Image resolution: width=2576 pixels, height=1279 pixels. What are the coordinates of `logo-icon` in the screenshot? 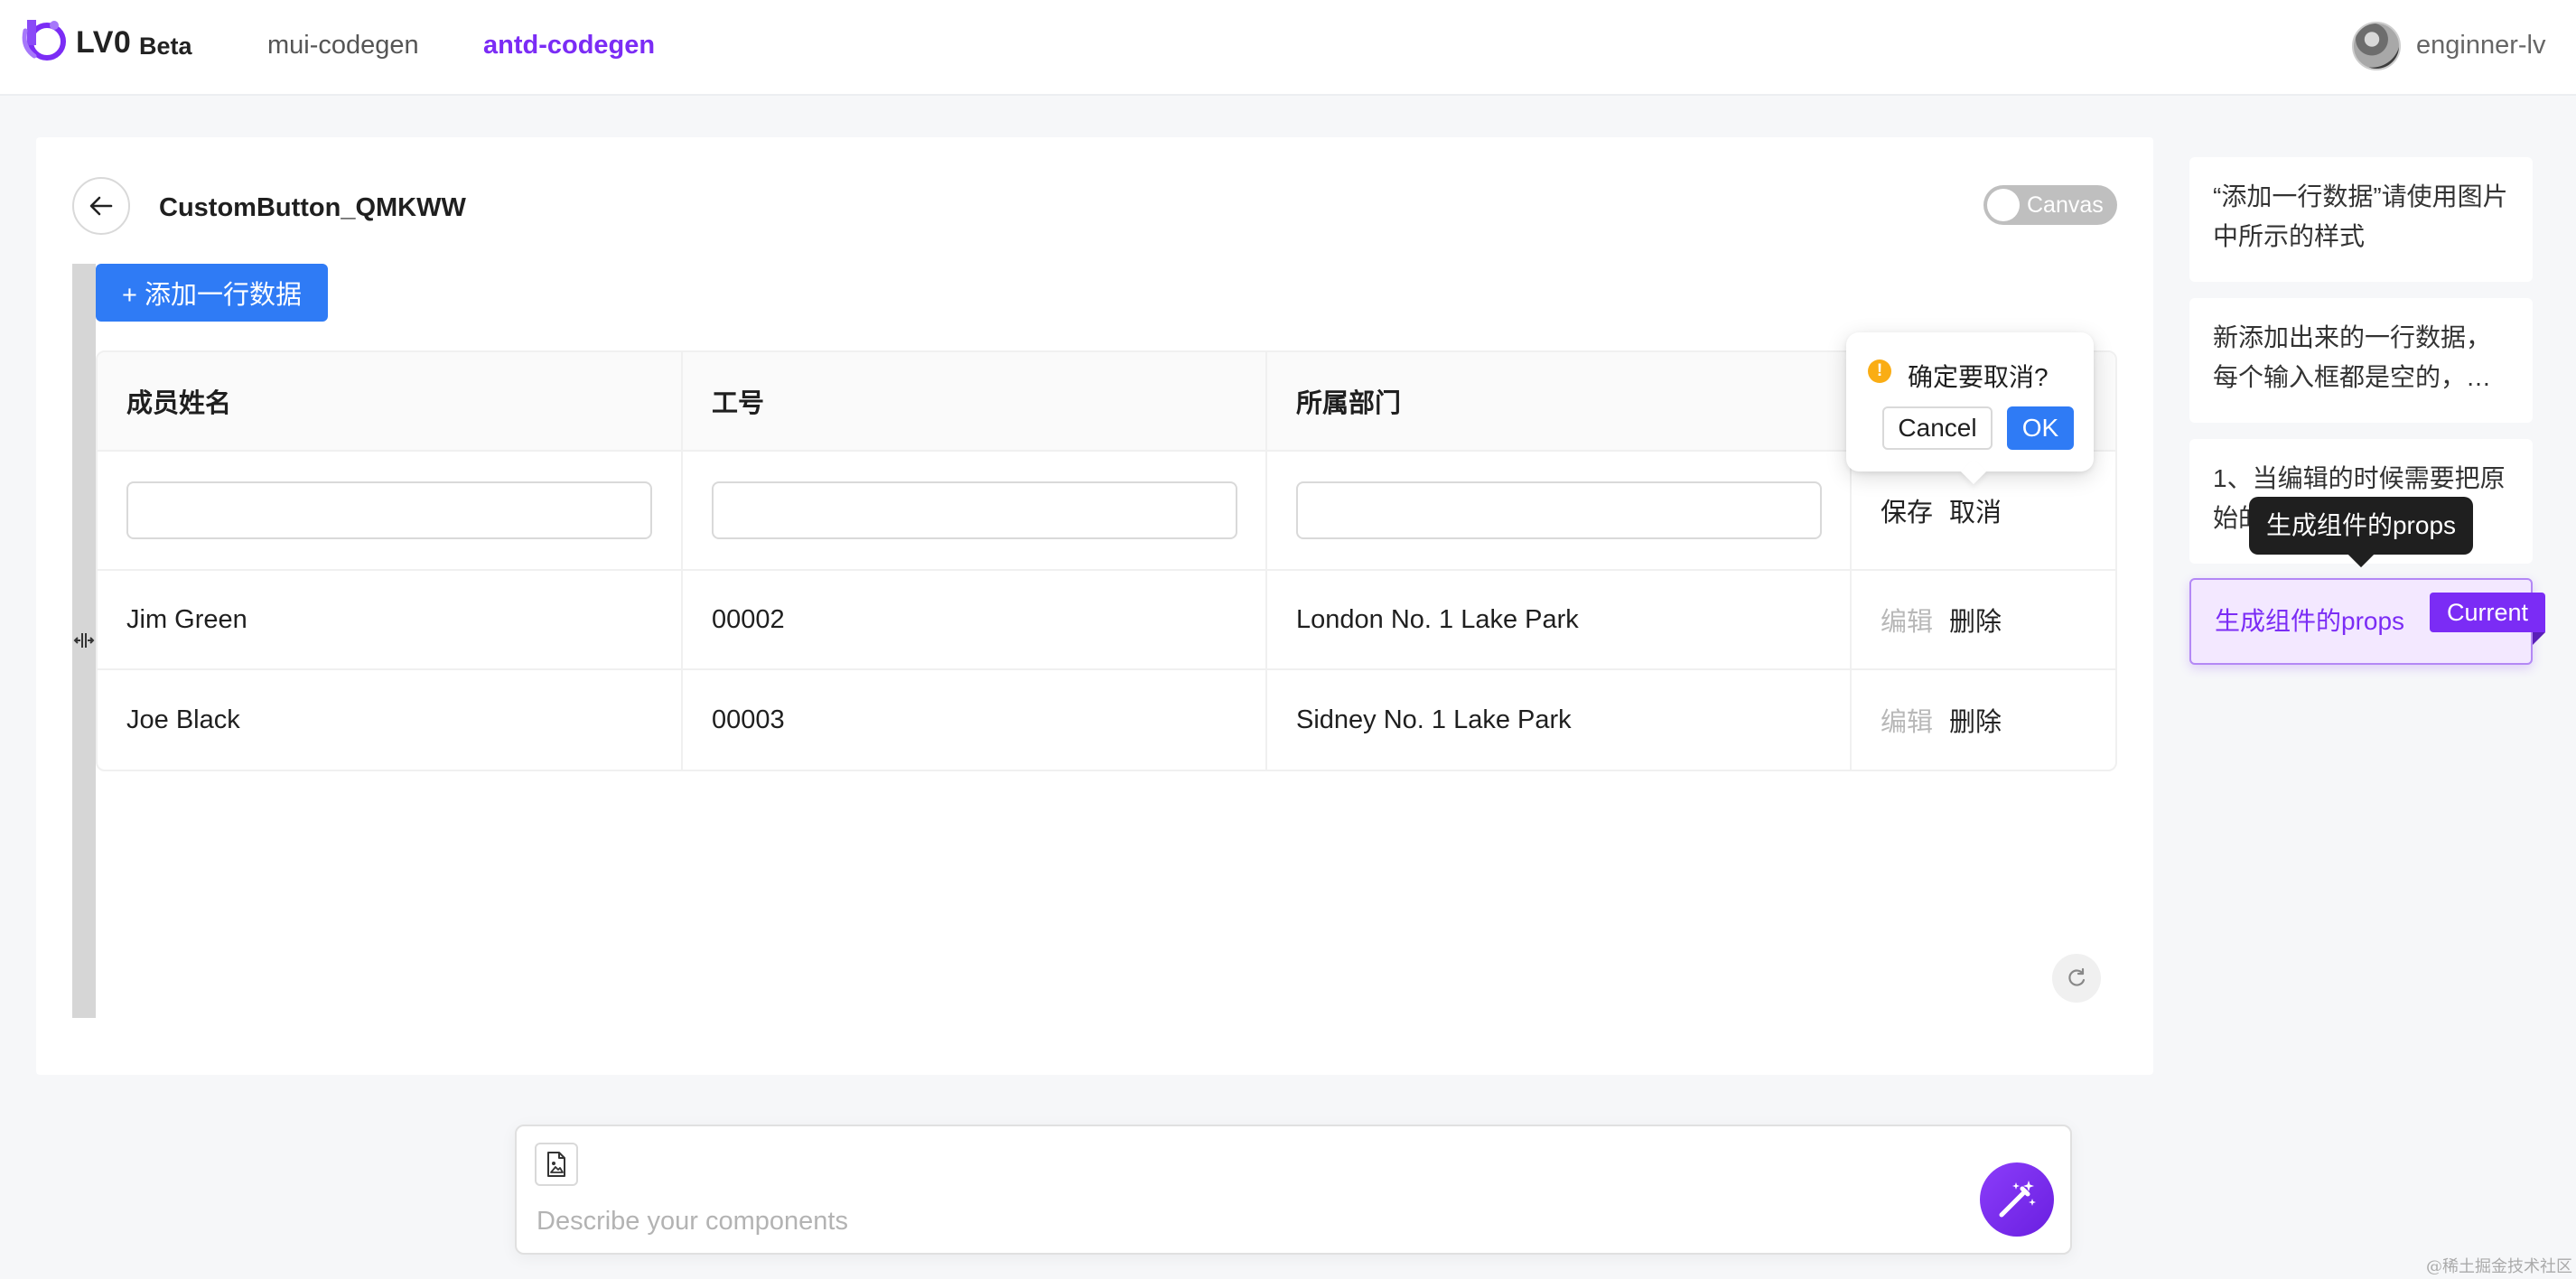 It's located at (44, 37).